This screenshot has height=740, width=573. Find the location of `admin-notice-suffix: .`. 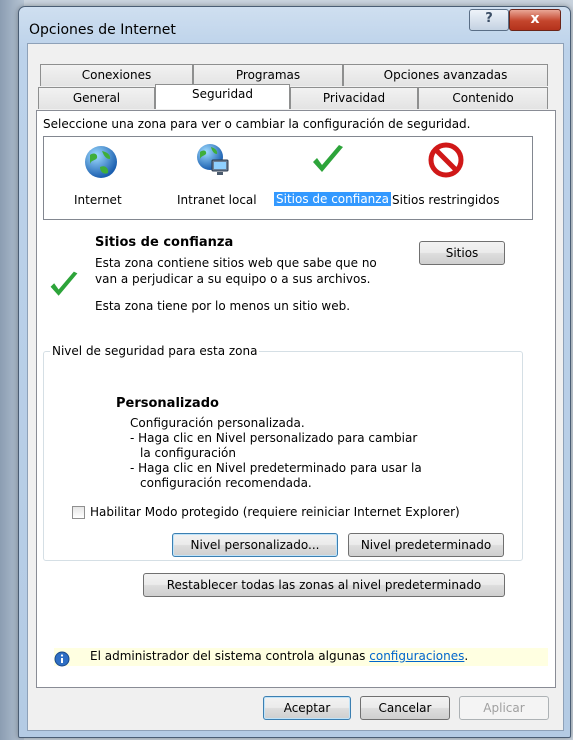

admin-notice-suffix: . is located at coordinates (466, 656).